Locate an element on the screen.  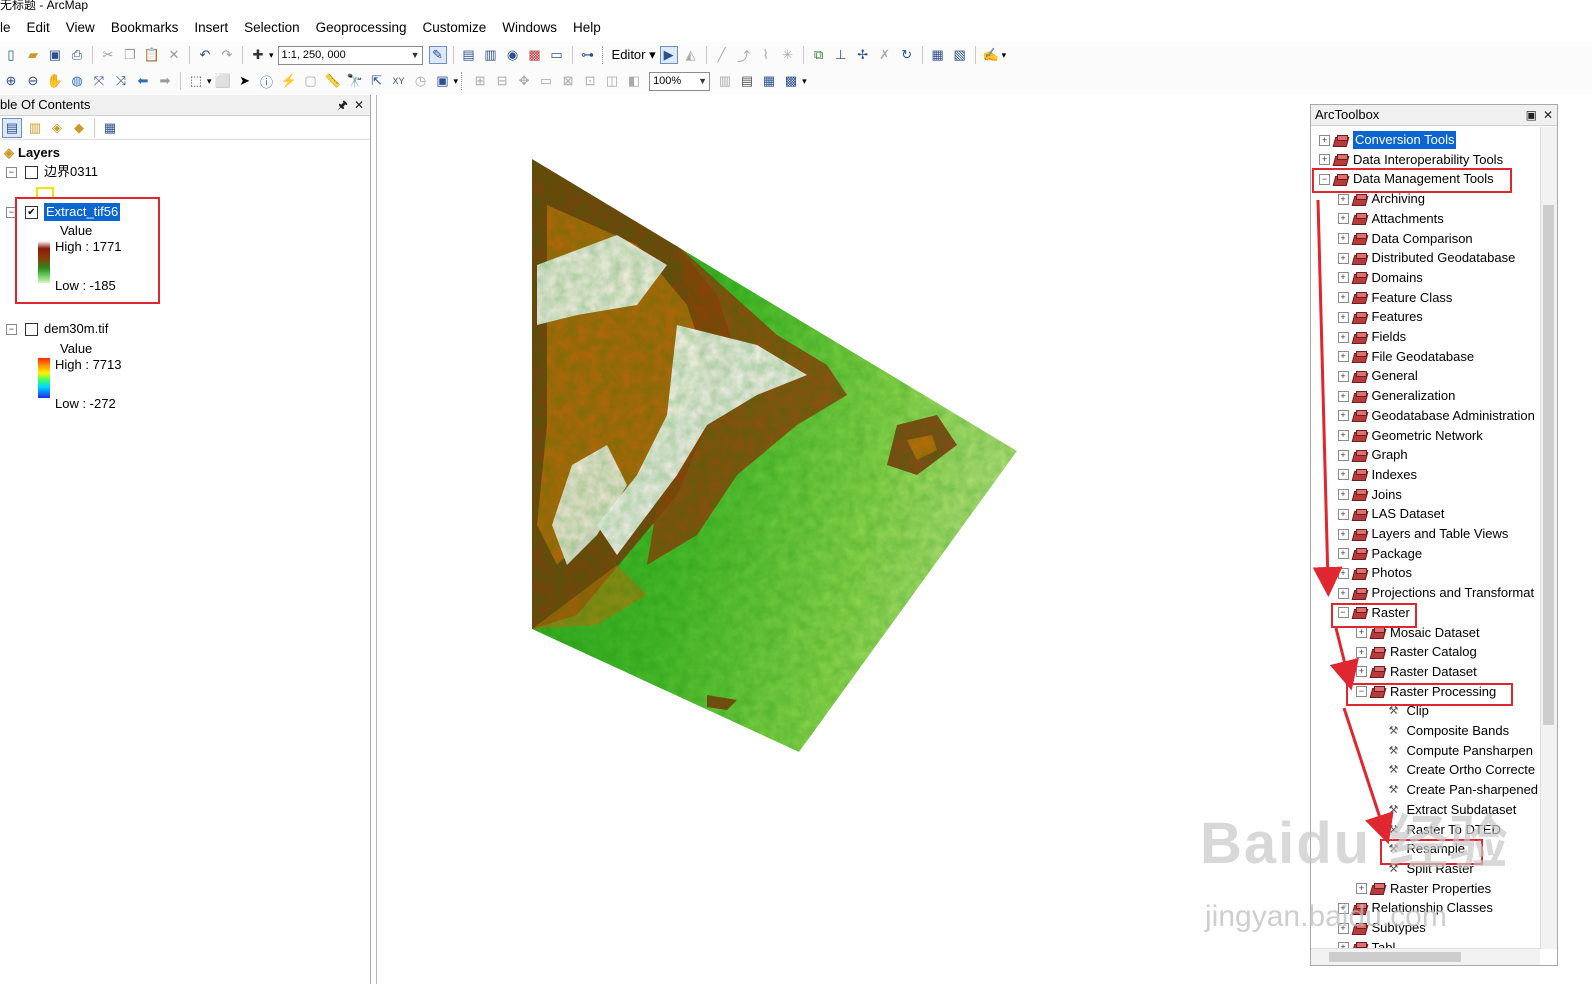
redo-icon: ↷ is located at coordinates (227, 55).